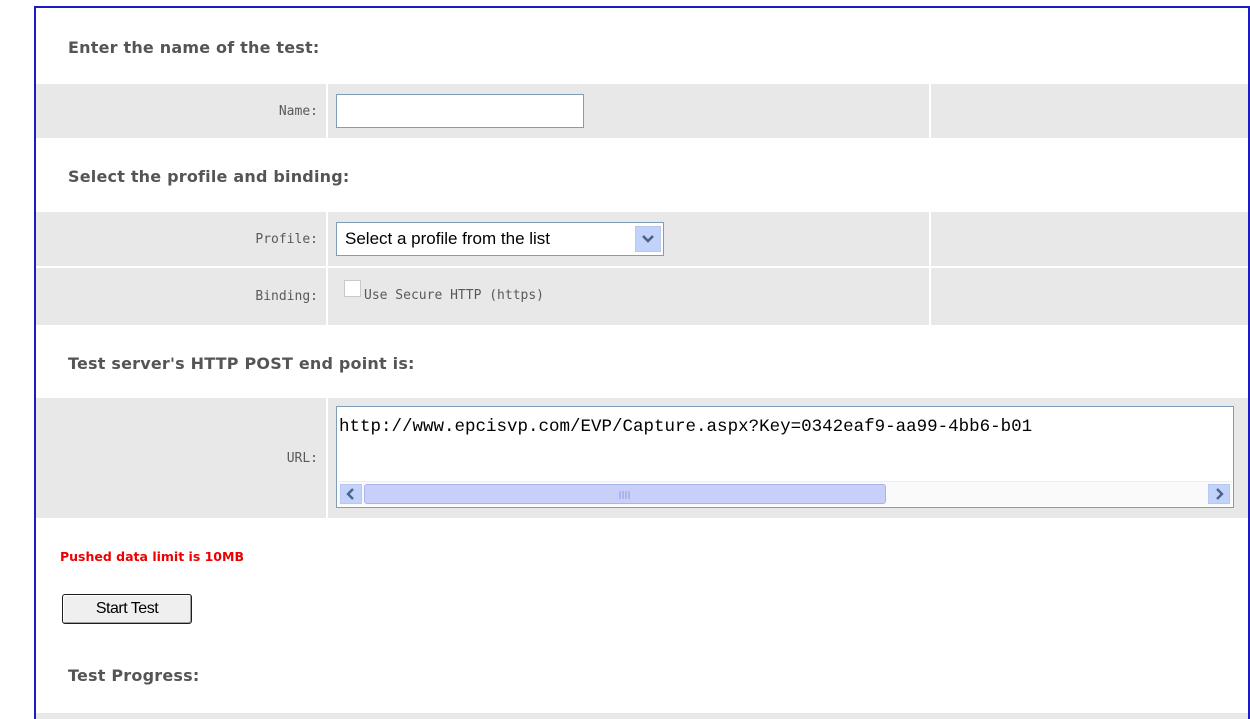 This screenshot has height=719, width=1250. I want to click on profile-section-heading: Select the profile and binding:, so click(209, 176).